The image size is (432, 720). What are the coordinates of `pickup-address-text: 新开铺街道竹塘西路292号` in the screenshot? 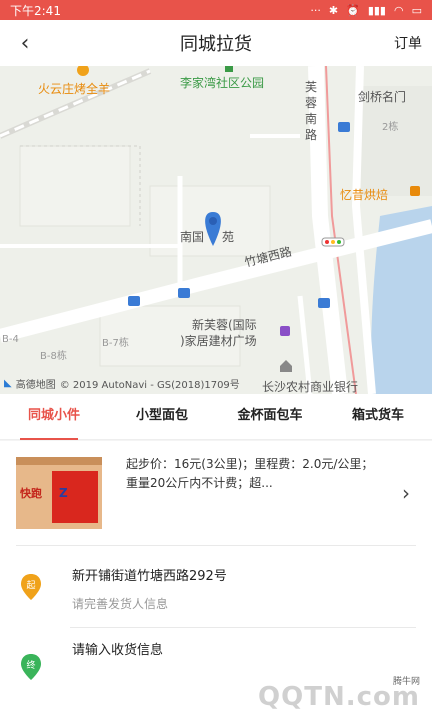 It's located at (149, 576).